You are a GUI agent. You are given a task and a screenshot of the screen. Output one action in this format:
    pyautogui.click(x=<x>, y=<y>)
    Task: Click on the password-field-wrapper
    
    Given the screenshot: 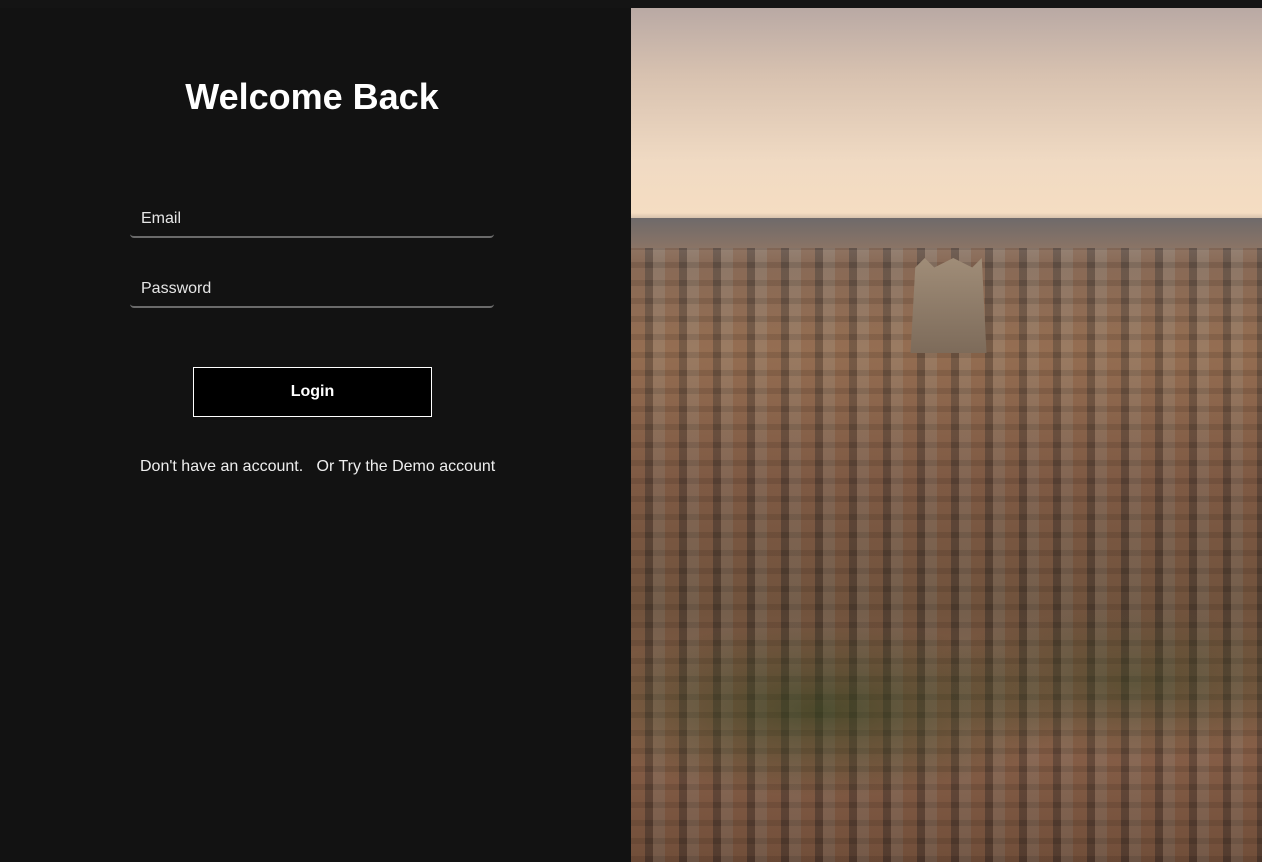 What is the action you would take?
    pyautogui.click(x=312, y=290)
    